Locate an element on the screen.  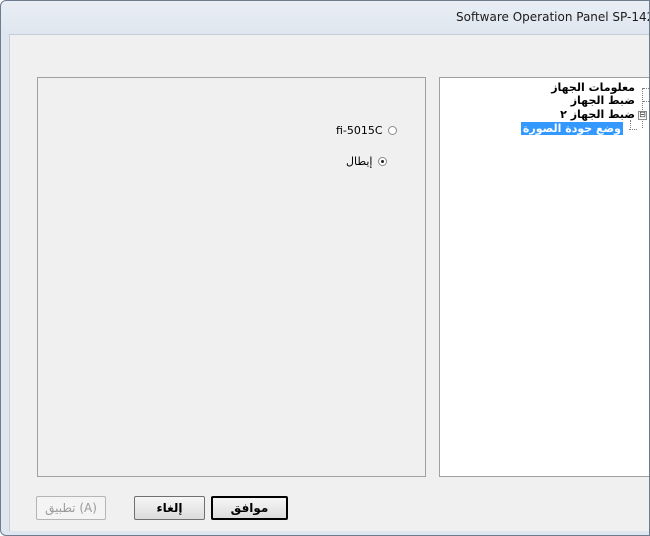
tree-item-label: ضبط الجهاز ٢ is located at coordinates (597, 114).